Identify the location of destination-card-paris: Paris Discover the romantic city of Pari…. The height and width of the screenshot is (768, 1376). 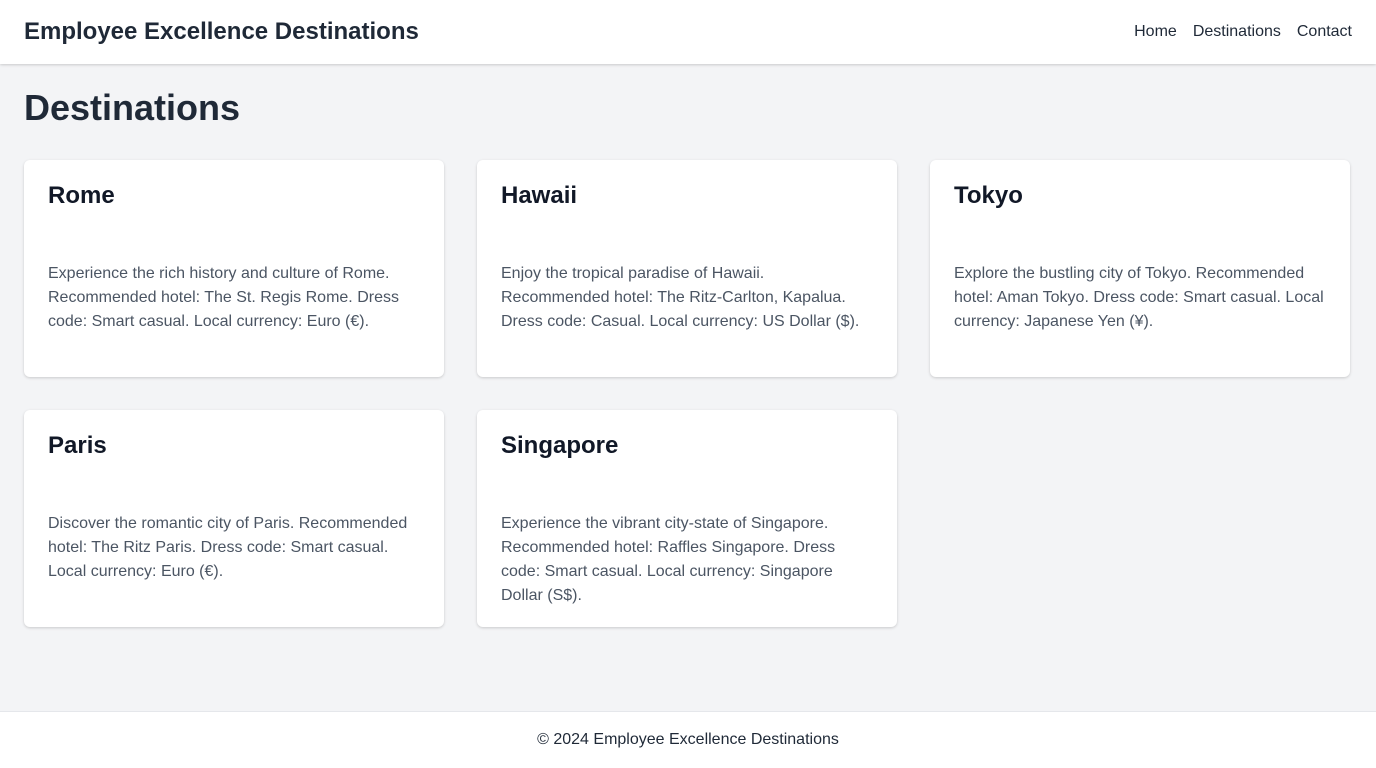
(234, 518).